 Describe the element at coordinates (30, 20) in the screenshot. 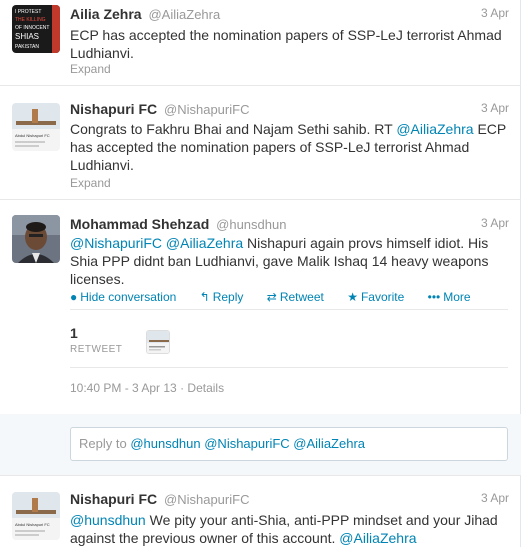

I see `svg-text: THE KILLING` at that location.